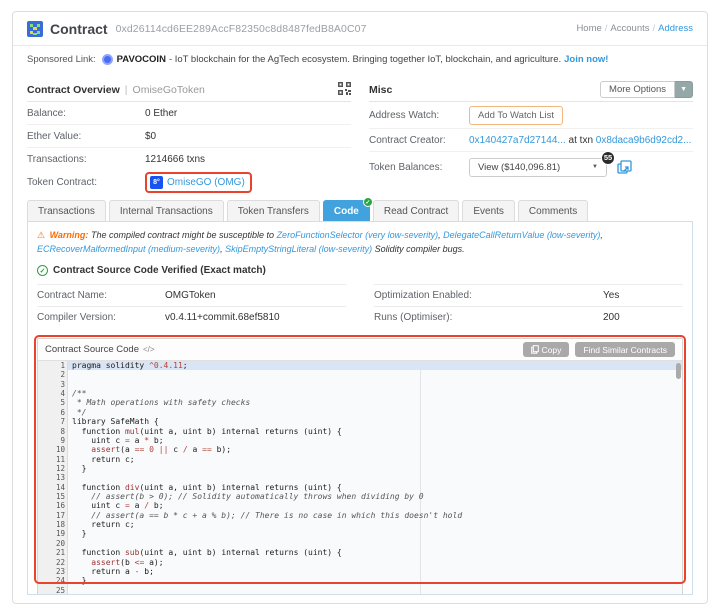 This screenshot has width=720, height=615. I want to click on sponsored-join-link: Join now!, so click(586, 59).